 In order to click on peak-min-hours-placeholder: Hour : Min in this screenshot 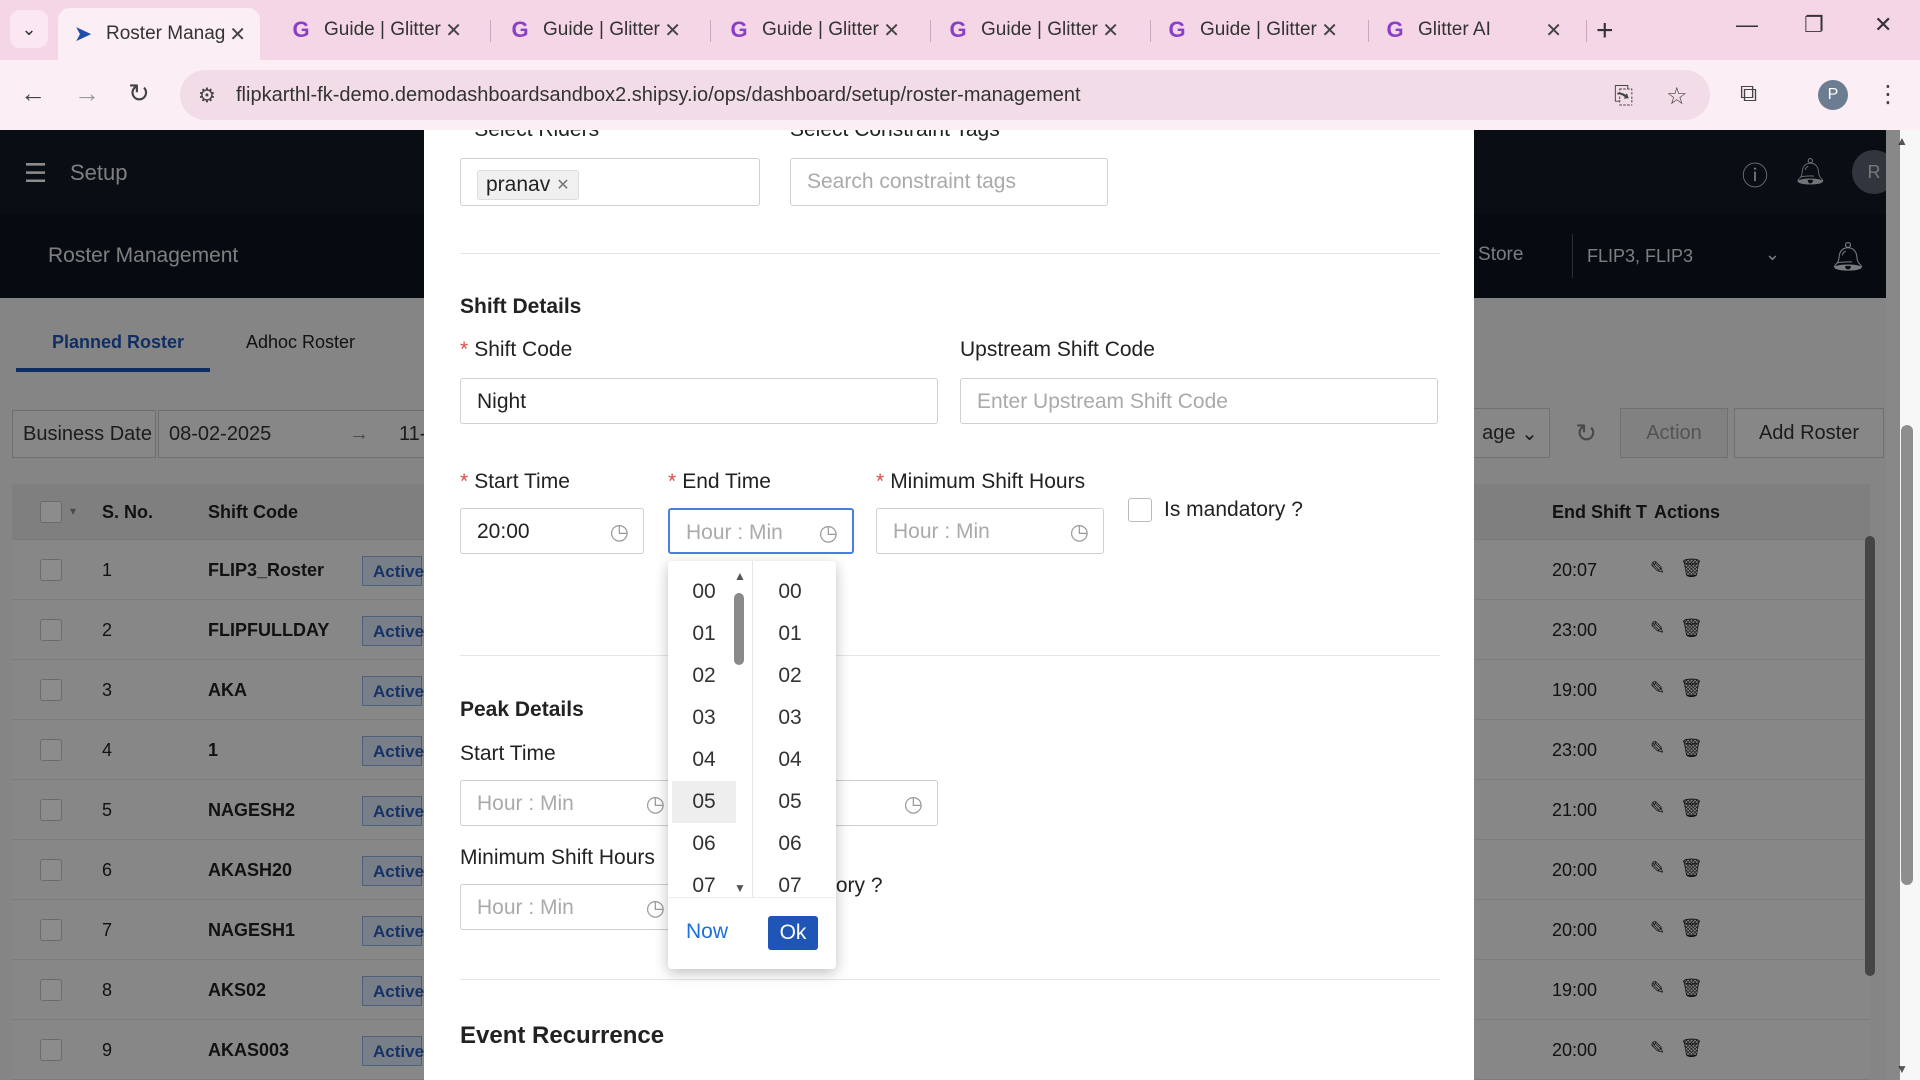, I will do `click(525, 907)`.